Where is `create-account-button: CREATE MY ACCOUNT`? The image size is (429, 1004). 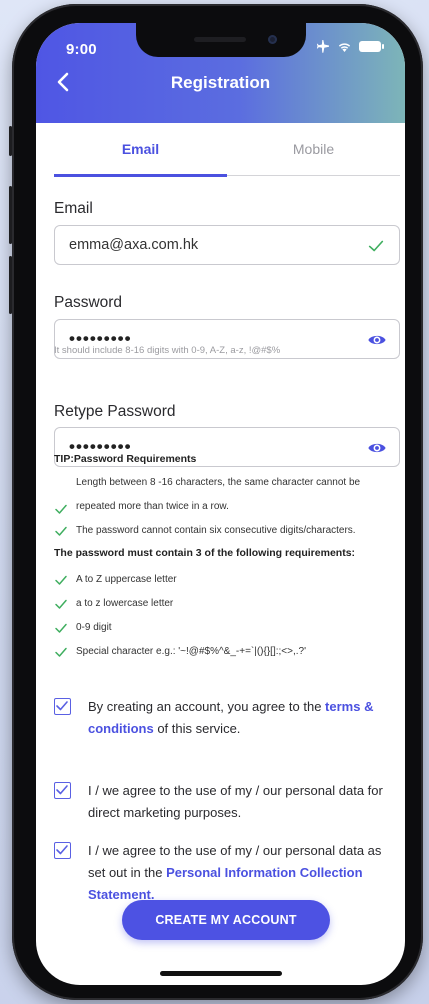 create-account-button: CREATE MY ACCOUNT is located at coordinates (226, 920).